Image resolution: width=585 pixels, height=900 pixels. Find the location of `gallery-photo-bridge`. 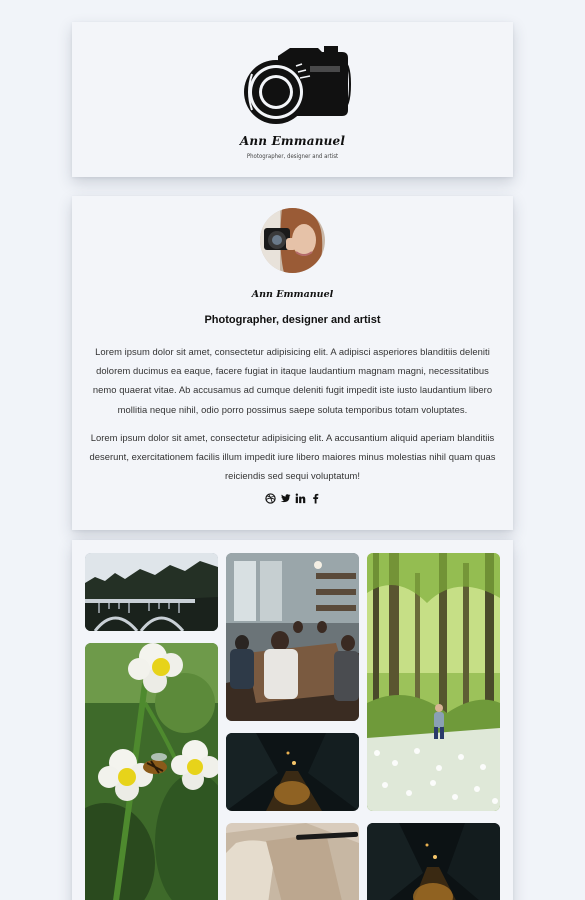

gallery-photo-bridge is located at coordinates (151, 592).